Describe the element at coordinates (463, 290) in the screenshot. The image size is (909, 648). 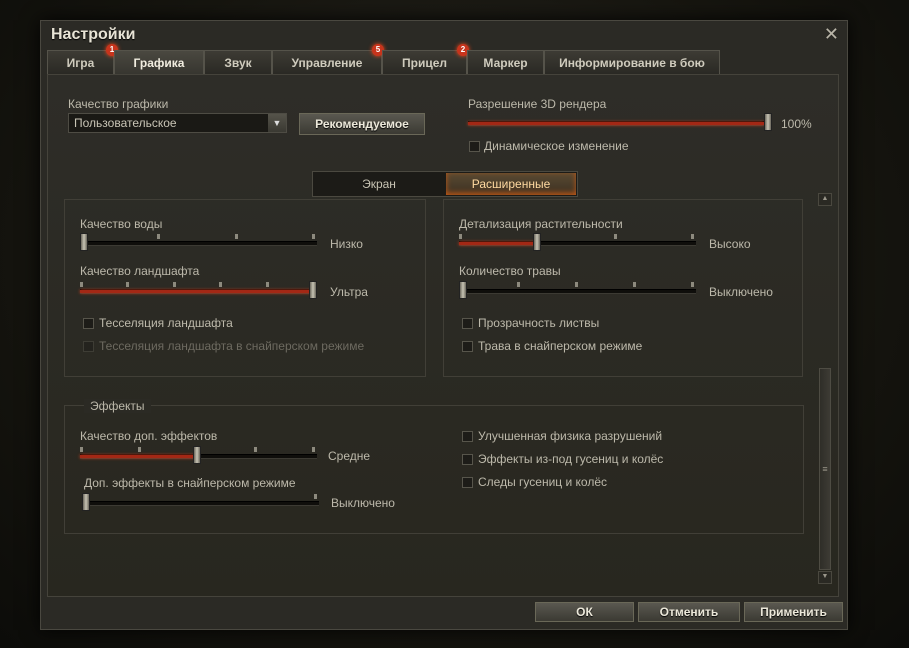
I see `grass-amount-handle` at that location.